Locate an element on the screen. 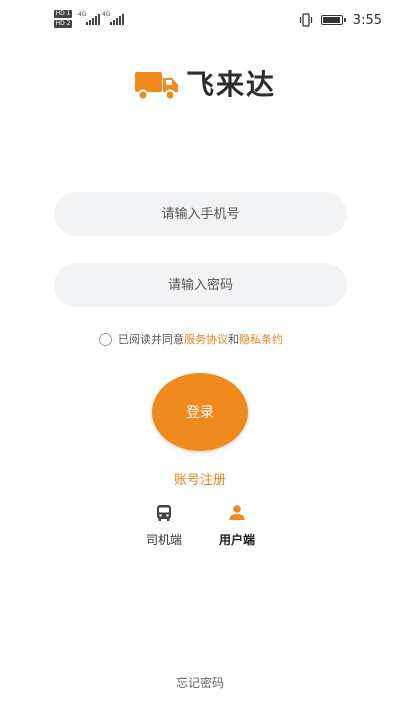  role-user-label: 用户端 is located at coordinates (236, 540).